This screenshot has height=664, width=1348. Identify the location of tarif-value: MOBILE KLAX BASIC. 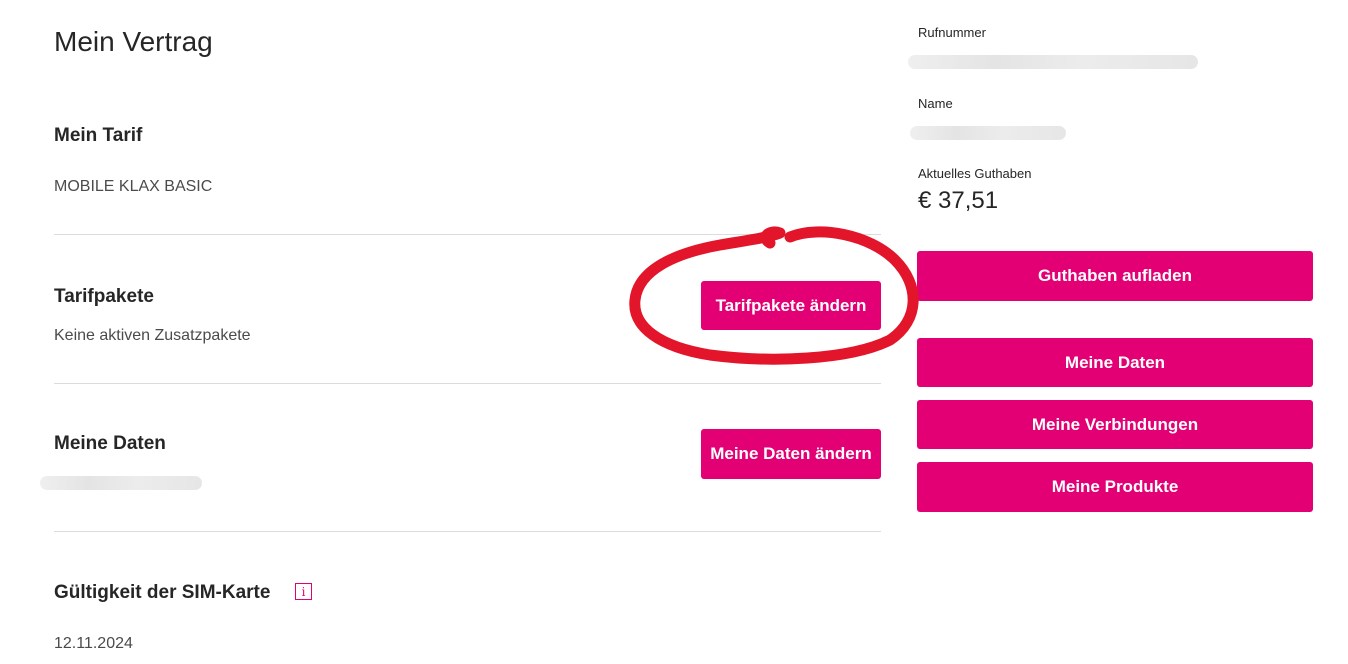
(133, 186).